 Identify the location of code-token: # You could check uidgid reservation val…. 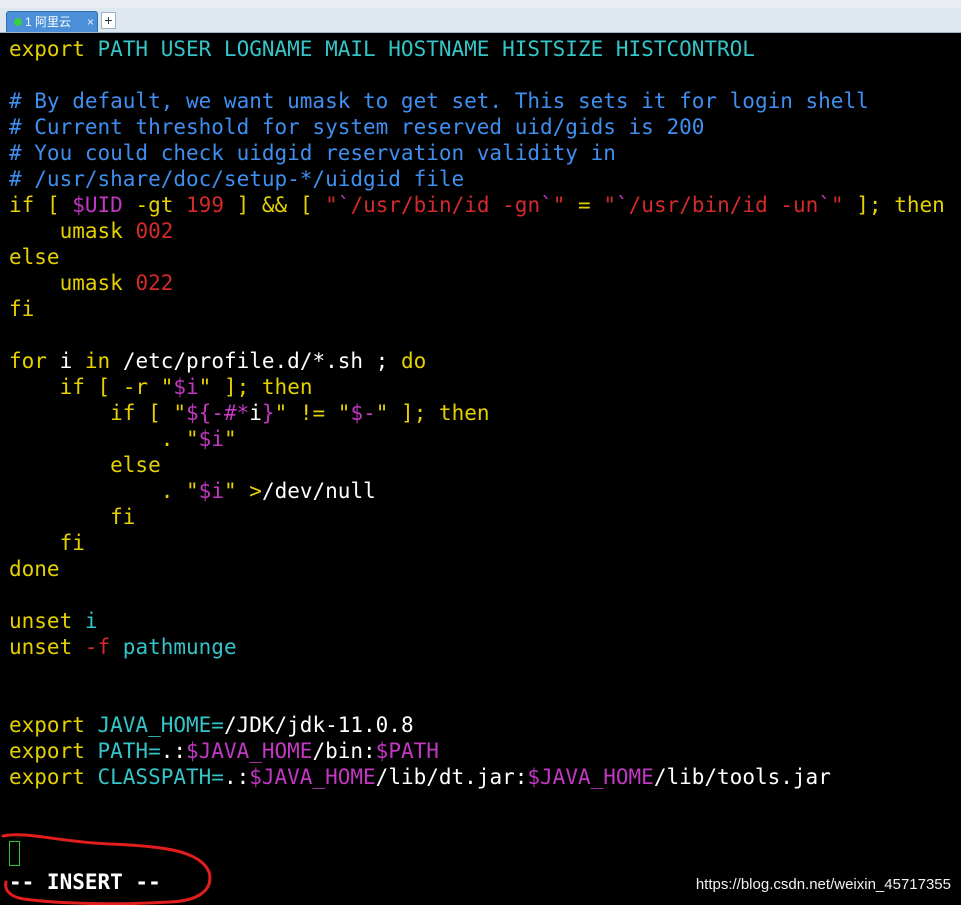
(312, 153).